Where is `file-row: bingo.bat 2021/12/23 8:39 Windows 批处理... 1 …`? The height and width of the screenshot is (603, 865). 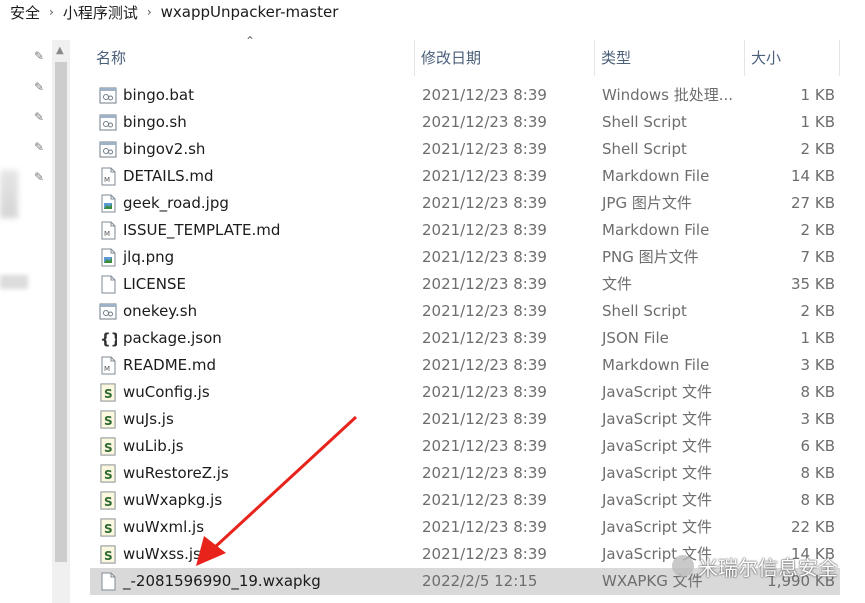 file-row: bingo.bat 2021/12/23 8:39 Windows 批处理... 1 … is located at coordinates (465, 95).